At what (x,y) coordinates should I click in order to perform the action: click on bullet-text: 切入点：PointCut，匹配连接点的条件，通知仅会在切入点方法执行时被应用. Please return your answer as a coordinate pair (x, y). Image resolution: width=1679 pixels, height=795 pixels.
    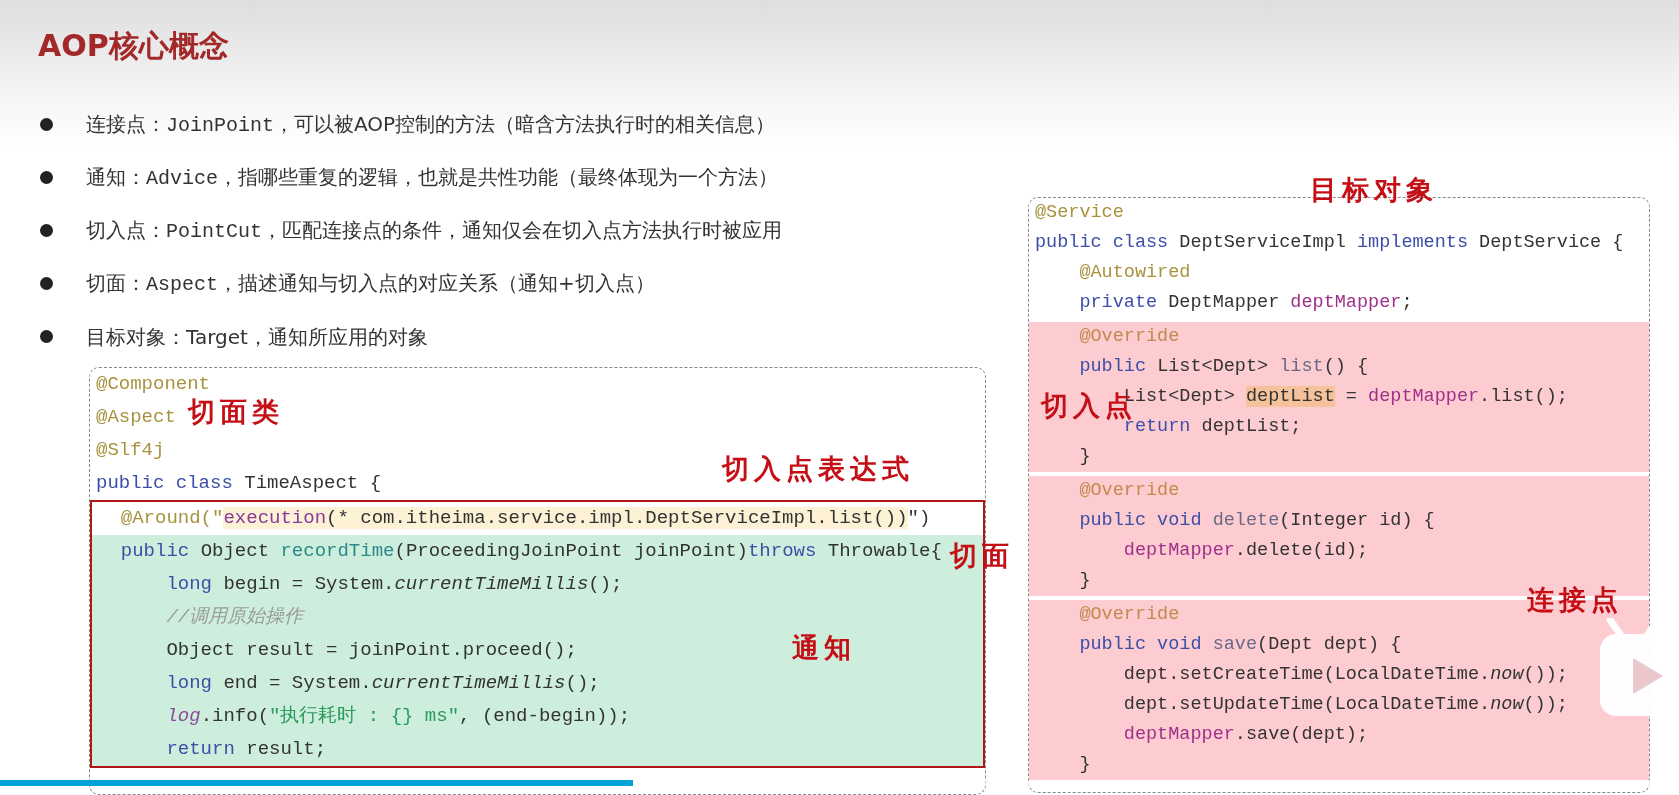
    Looking at the image, I should click on (434, 230).